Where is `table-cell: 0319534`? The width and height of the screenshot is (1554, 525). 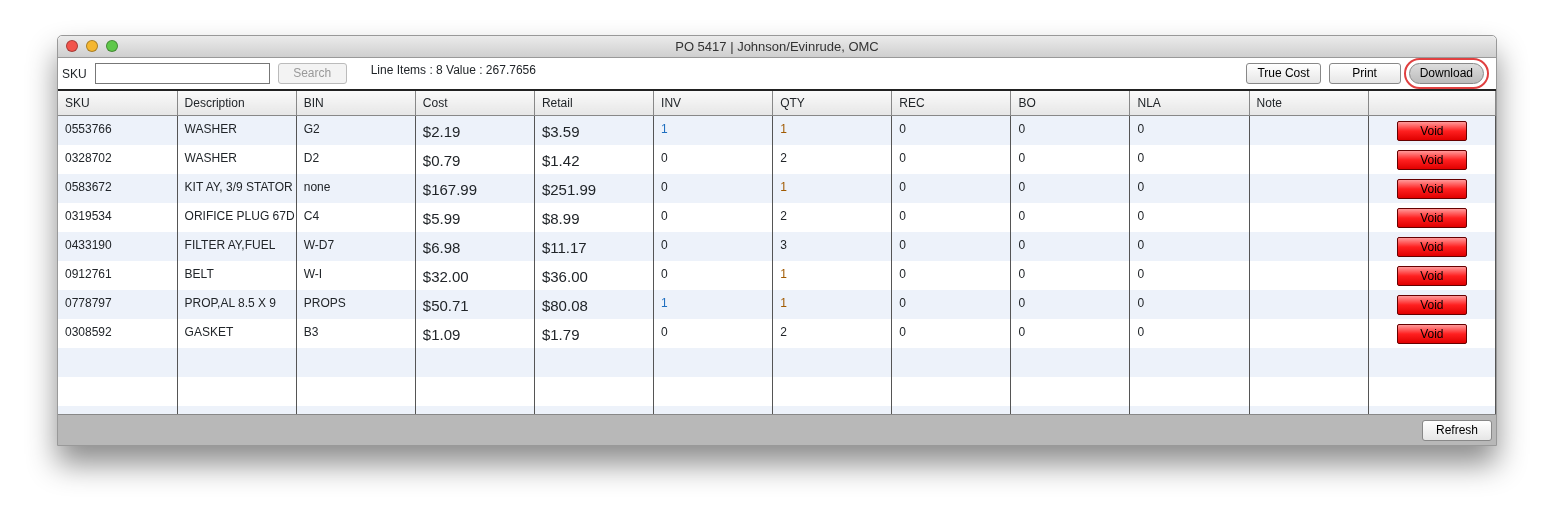
table-cell: 0319534 is located at coordinates (118, 217).